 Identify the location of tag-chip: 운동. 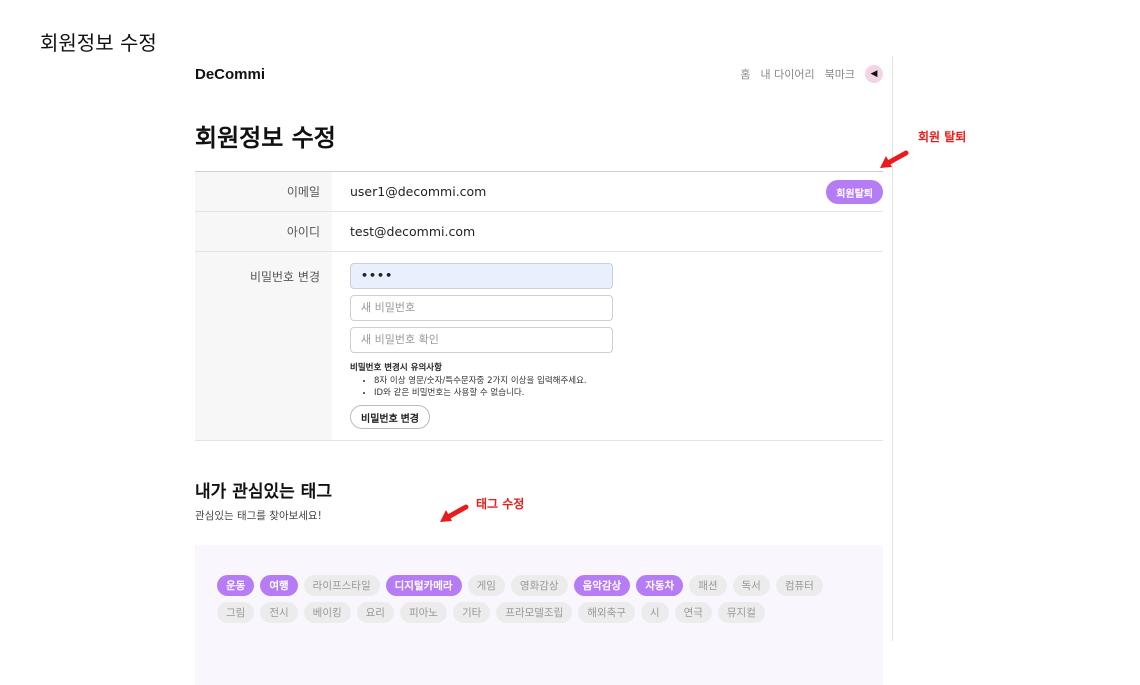
(236, 585).